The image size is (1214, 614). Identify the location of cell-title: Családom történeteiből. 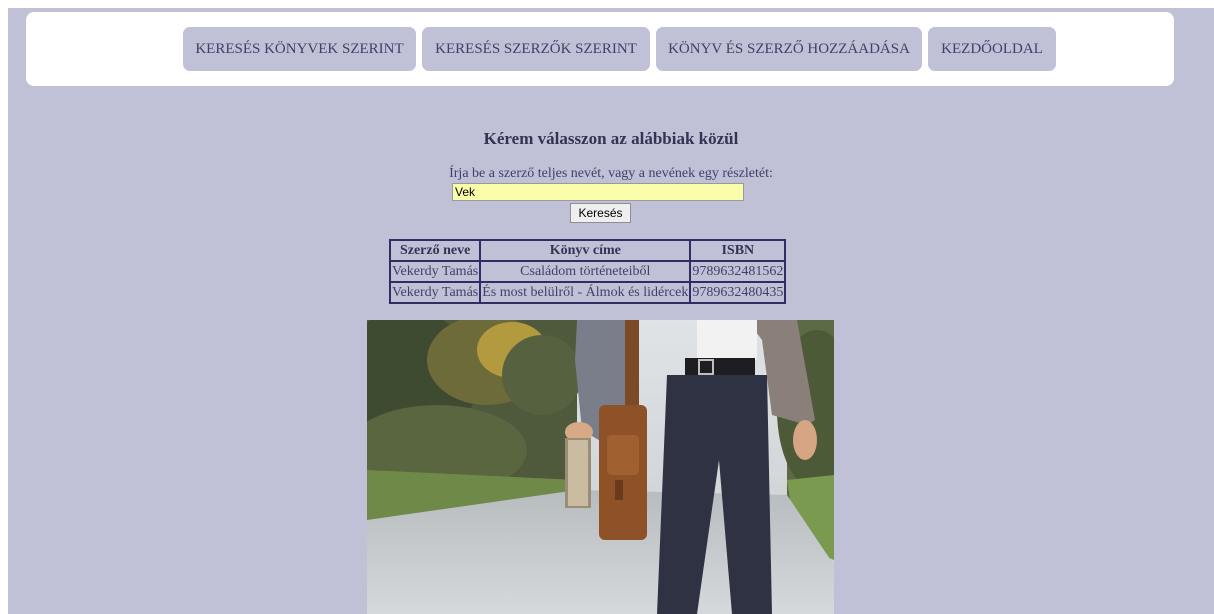
(585, 271).